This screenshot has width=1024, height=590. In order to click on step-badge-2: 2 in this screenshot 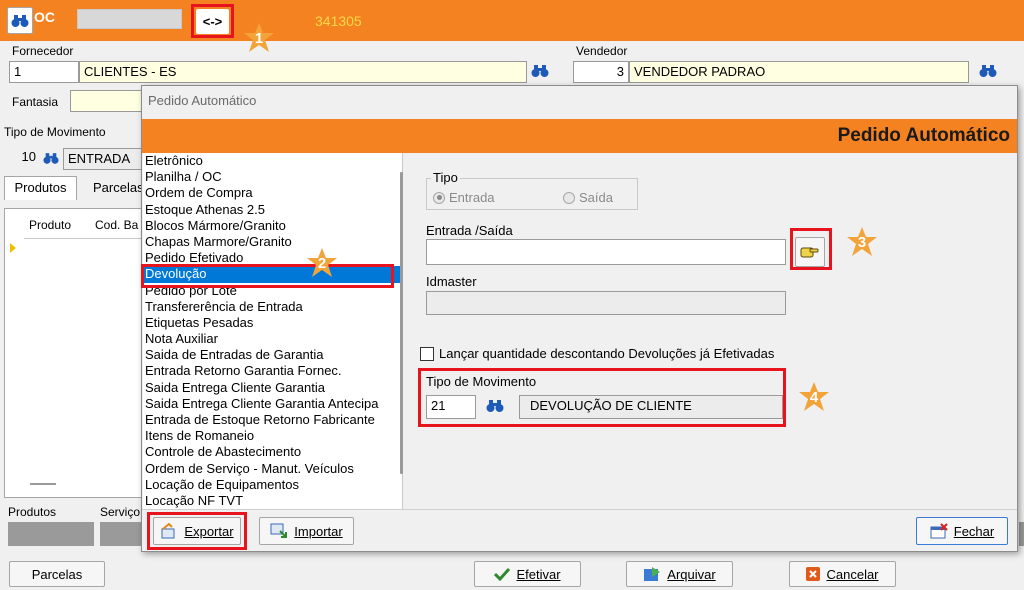, I will do `click(322, 263)`.